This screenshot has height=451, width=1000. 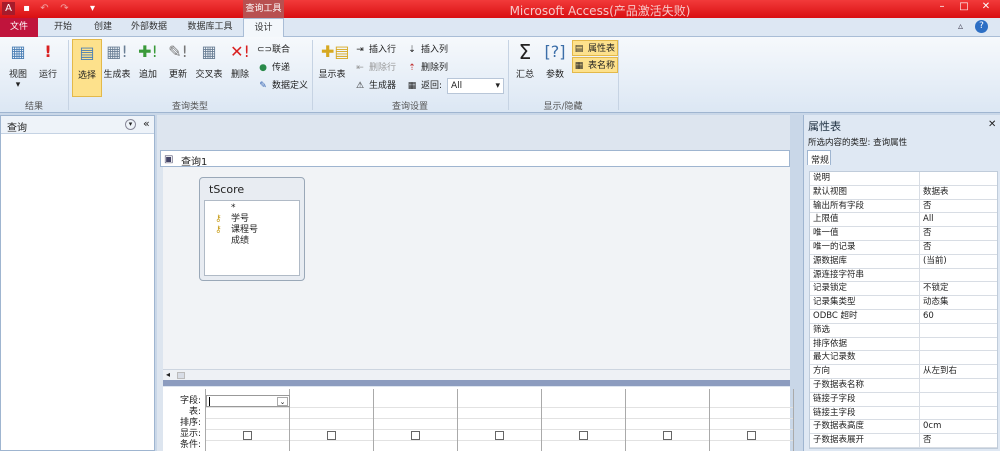 What do you see at coordinates (103, 27) in the screenshot?
I see `tab-create: 创建` at bounding box center [103, 27].